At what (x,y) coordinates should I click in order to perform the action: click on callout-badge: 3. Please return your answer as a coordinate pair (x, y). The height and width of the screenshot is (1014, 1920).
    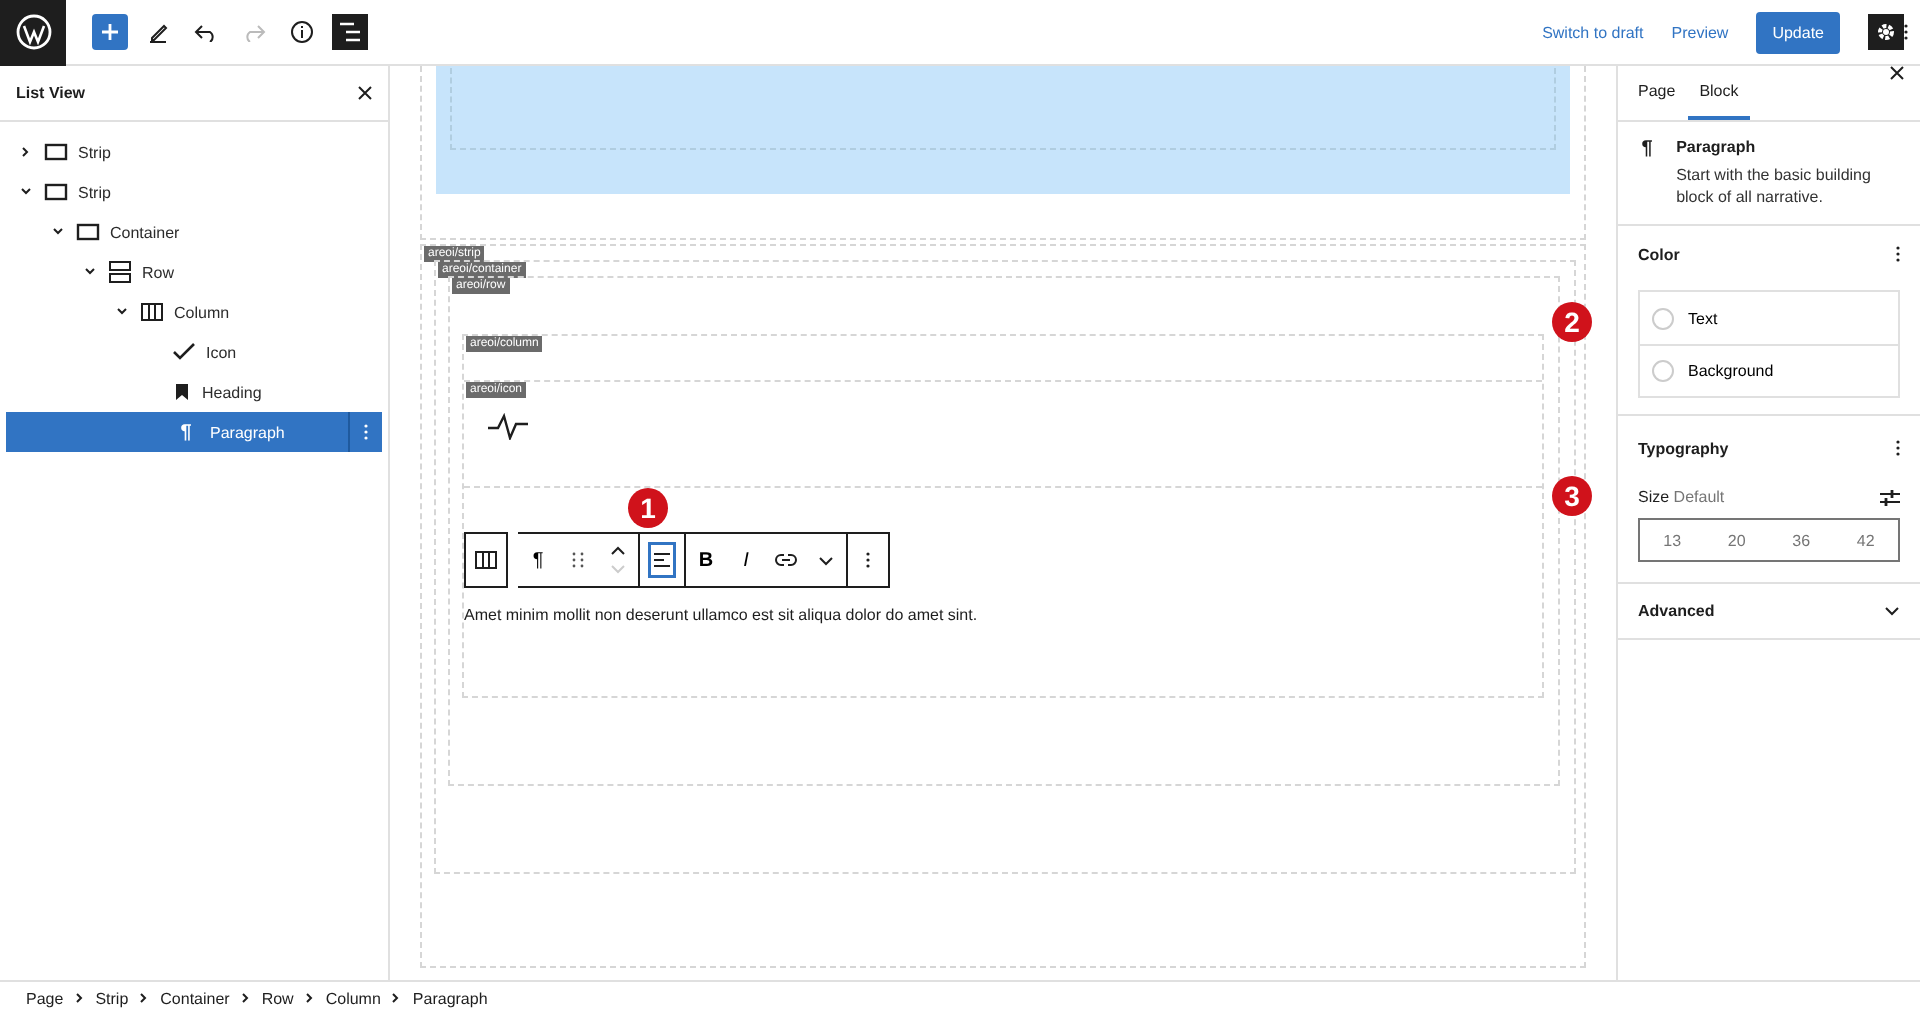
    Looking at the image, I should click on (1572, 496).